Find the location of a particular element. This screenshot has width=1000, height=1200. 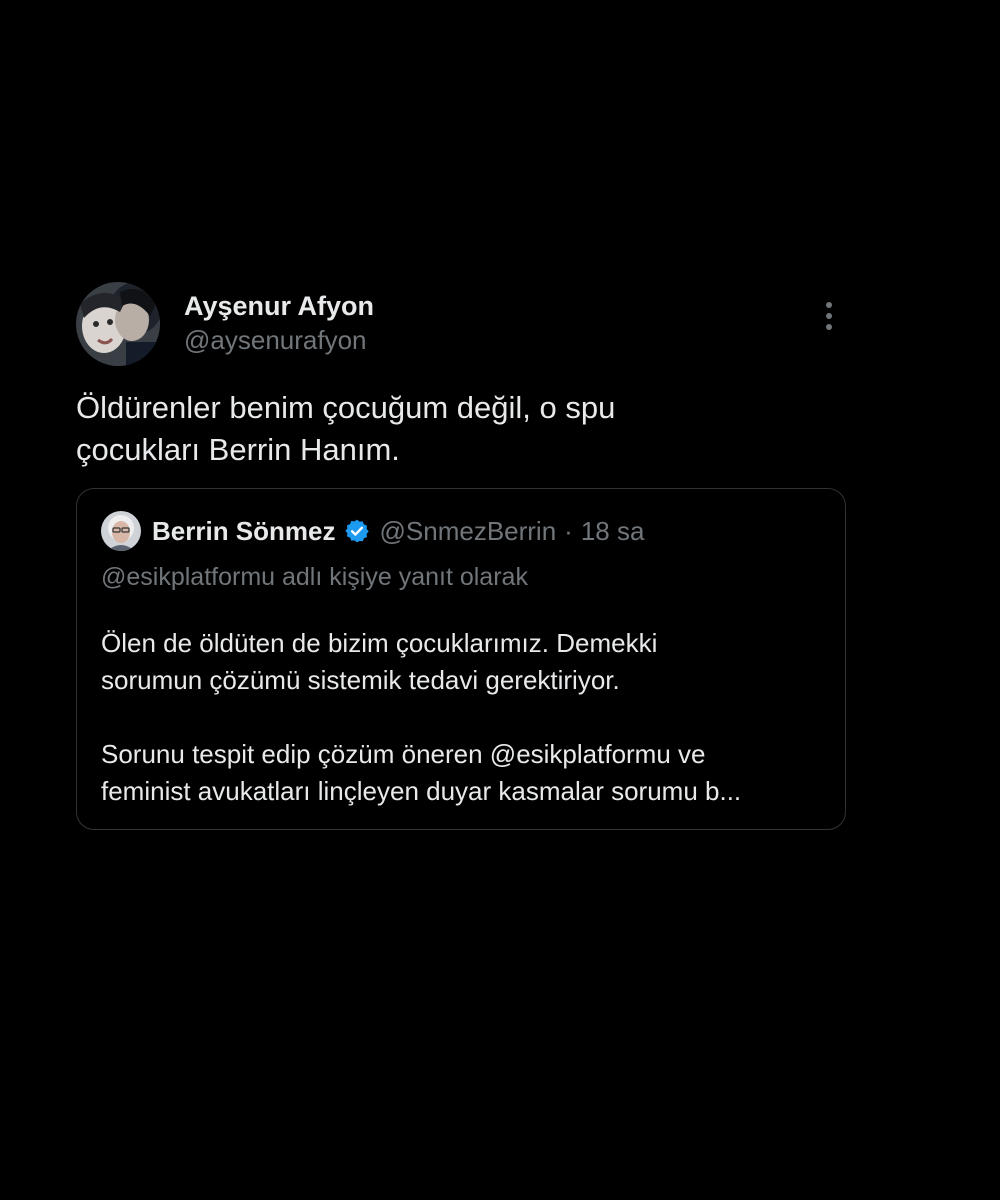

reply-context: @esikplatformu adlı kişiye yanıt olarak is located at coordinates (314, 577).